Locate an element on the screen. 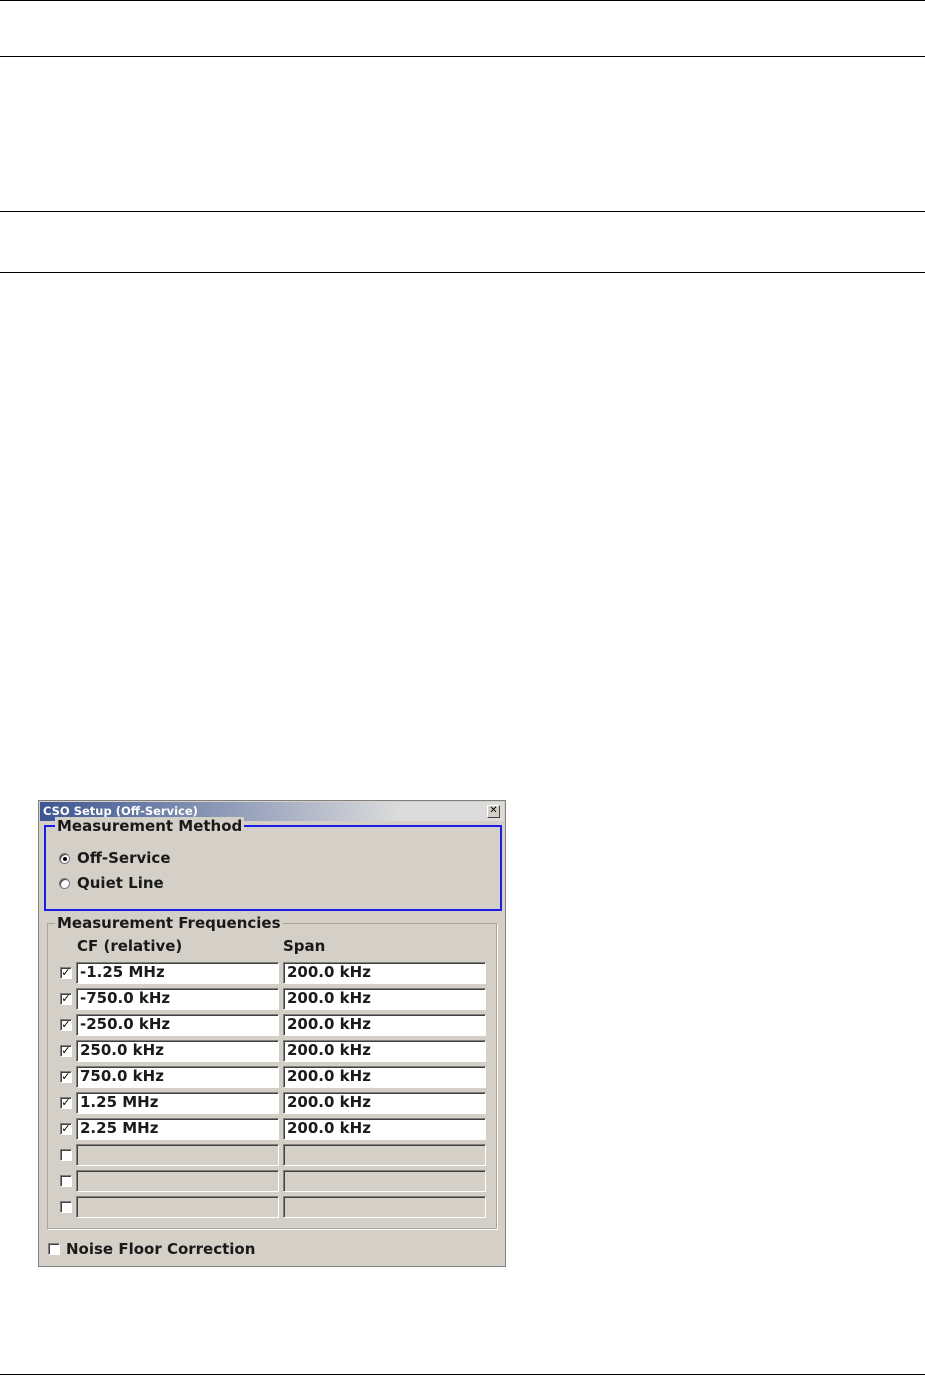  frequency-row-10-span-input is located at coordinates (384, 1207).